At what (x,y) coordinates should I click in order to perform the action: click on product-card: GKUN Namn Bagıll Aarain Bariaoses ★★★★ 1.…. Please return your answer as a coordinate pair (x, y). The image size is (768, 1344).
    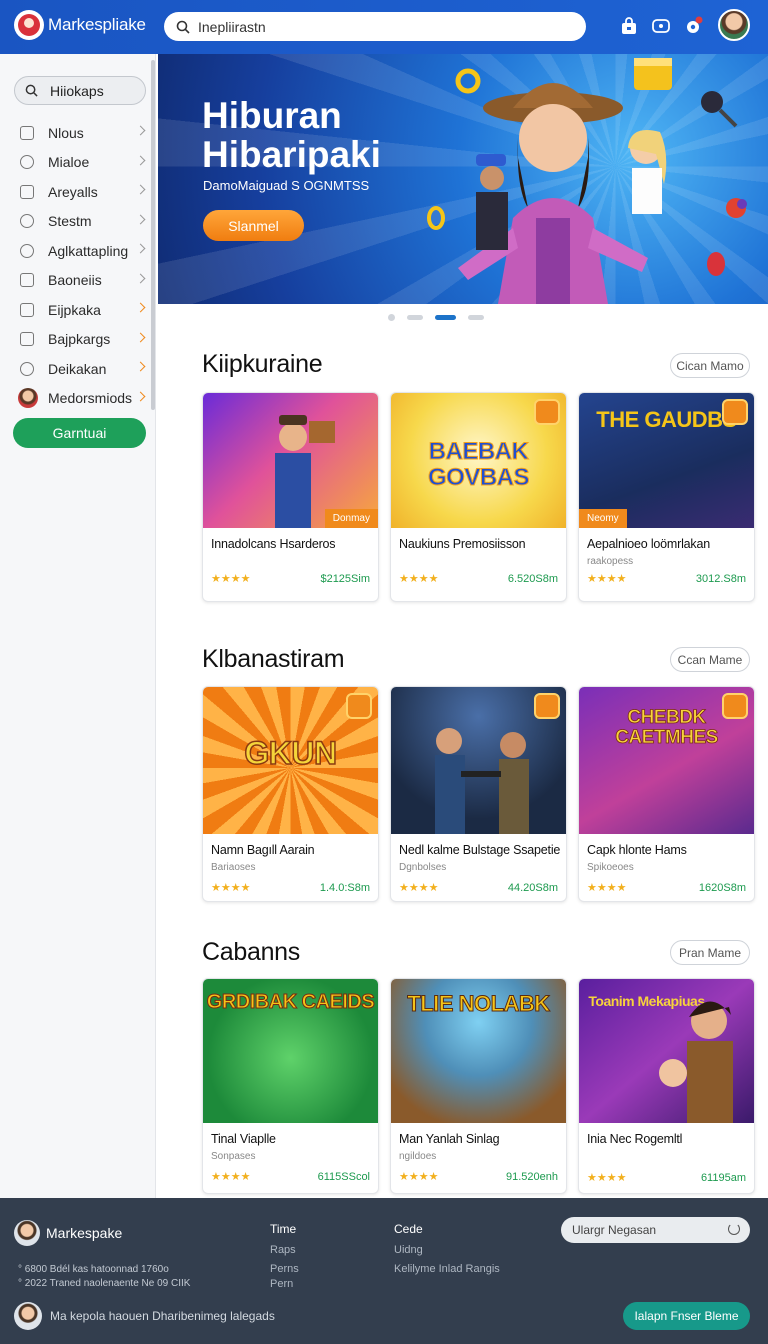
    Looking at the image, I should click on (290, 794).